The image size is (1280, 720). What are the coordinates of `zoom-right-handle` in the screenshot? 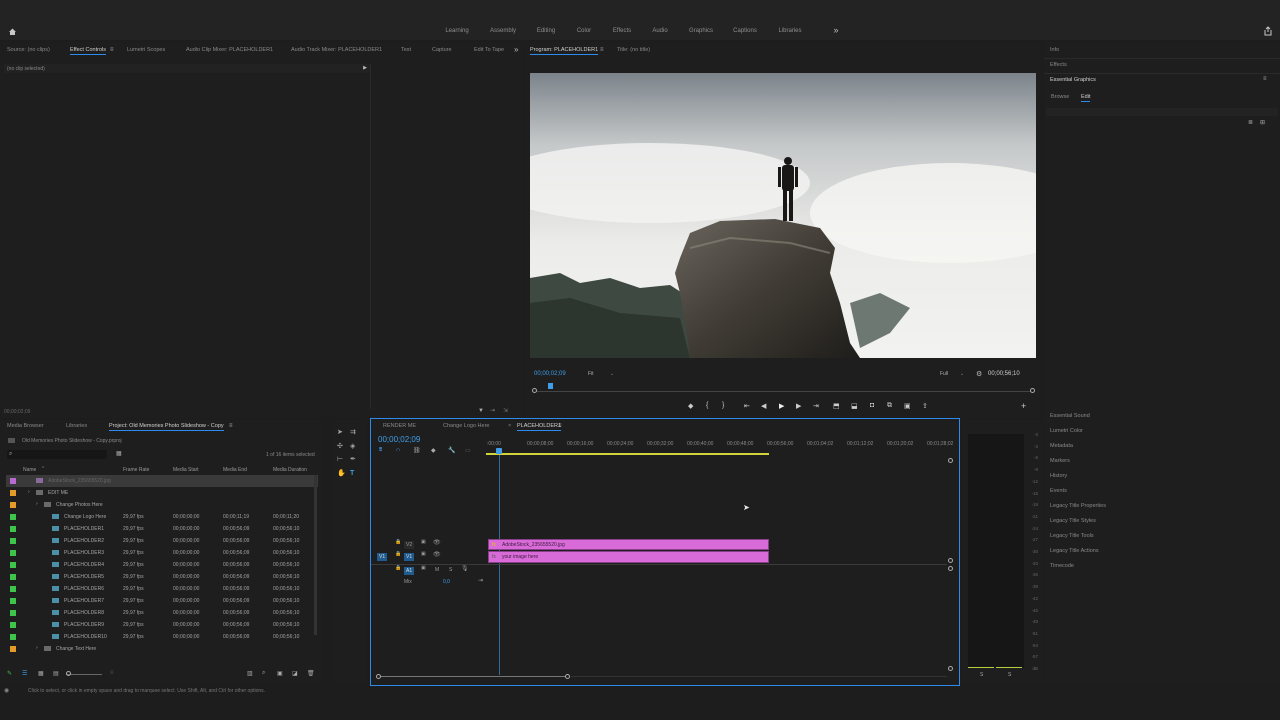 It's located at (1032, 390).